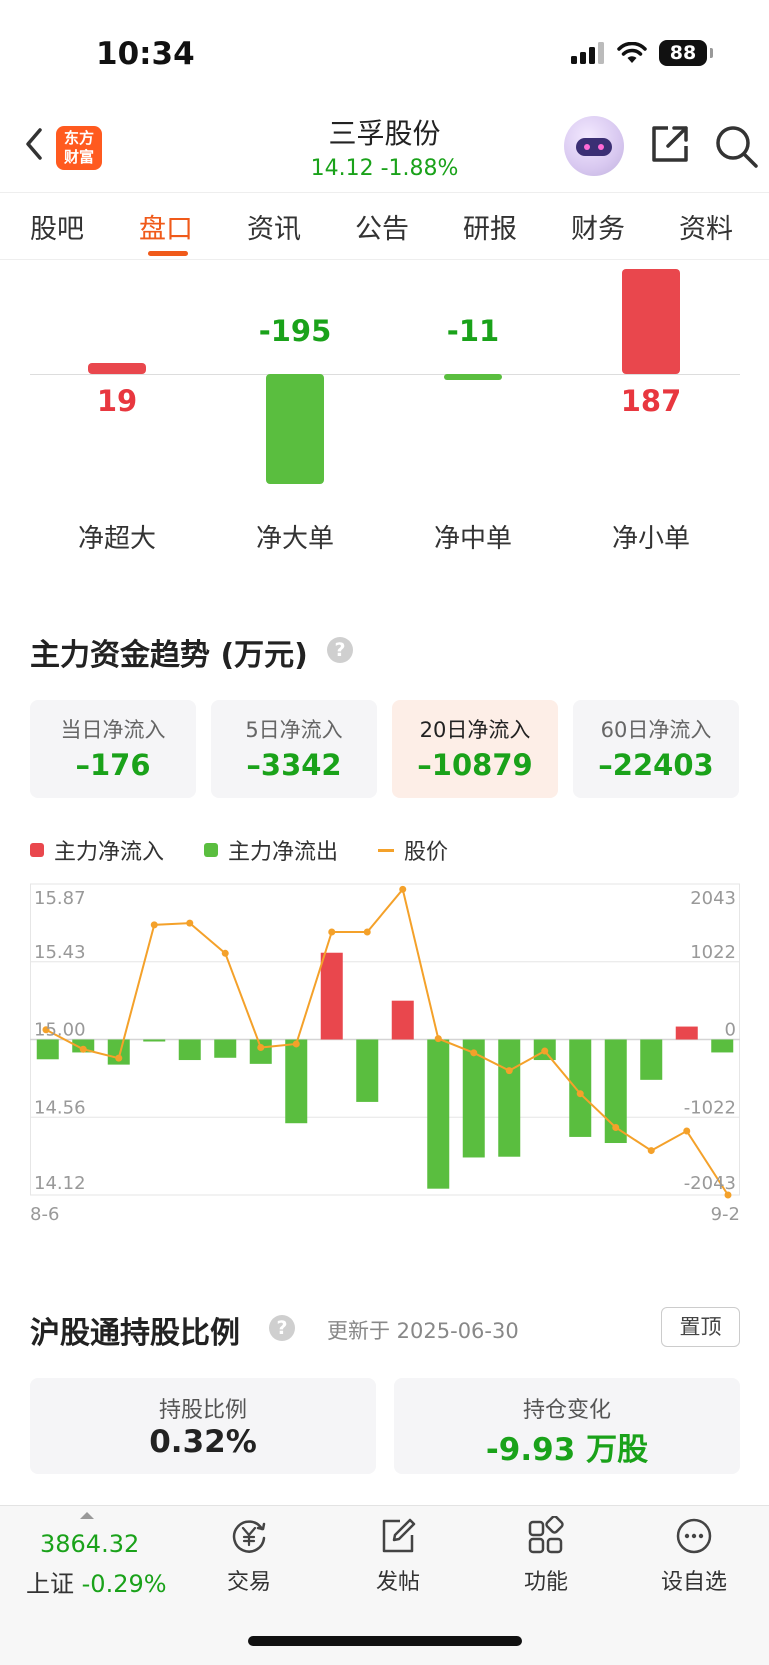 The width and height of the screenshot is (769, 1665). What do you see at coordinates (546, 1556) in the screenshot?
I see `nav-functions: 功能` at bounding box center [546, 1556].